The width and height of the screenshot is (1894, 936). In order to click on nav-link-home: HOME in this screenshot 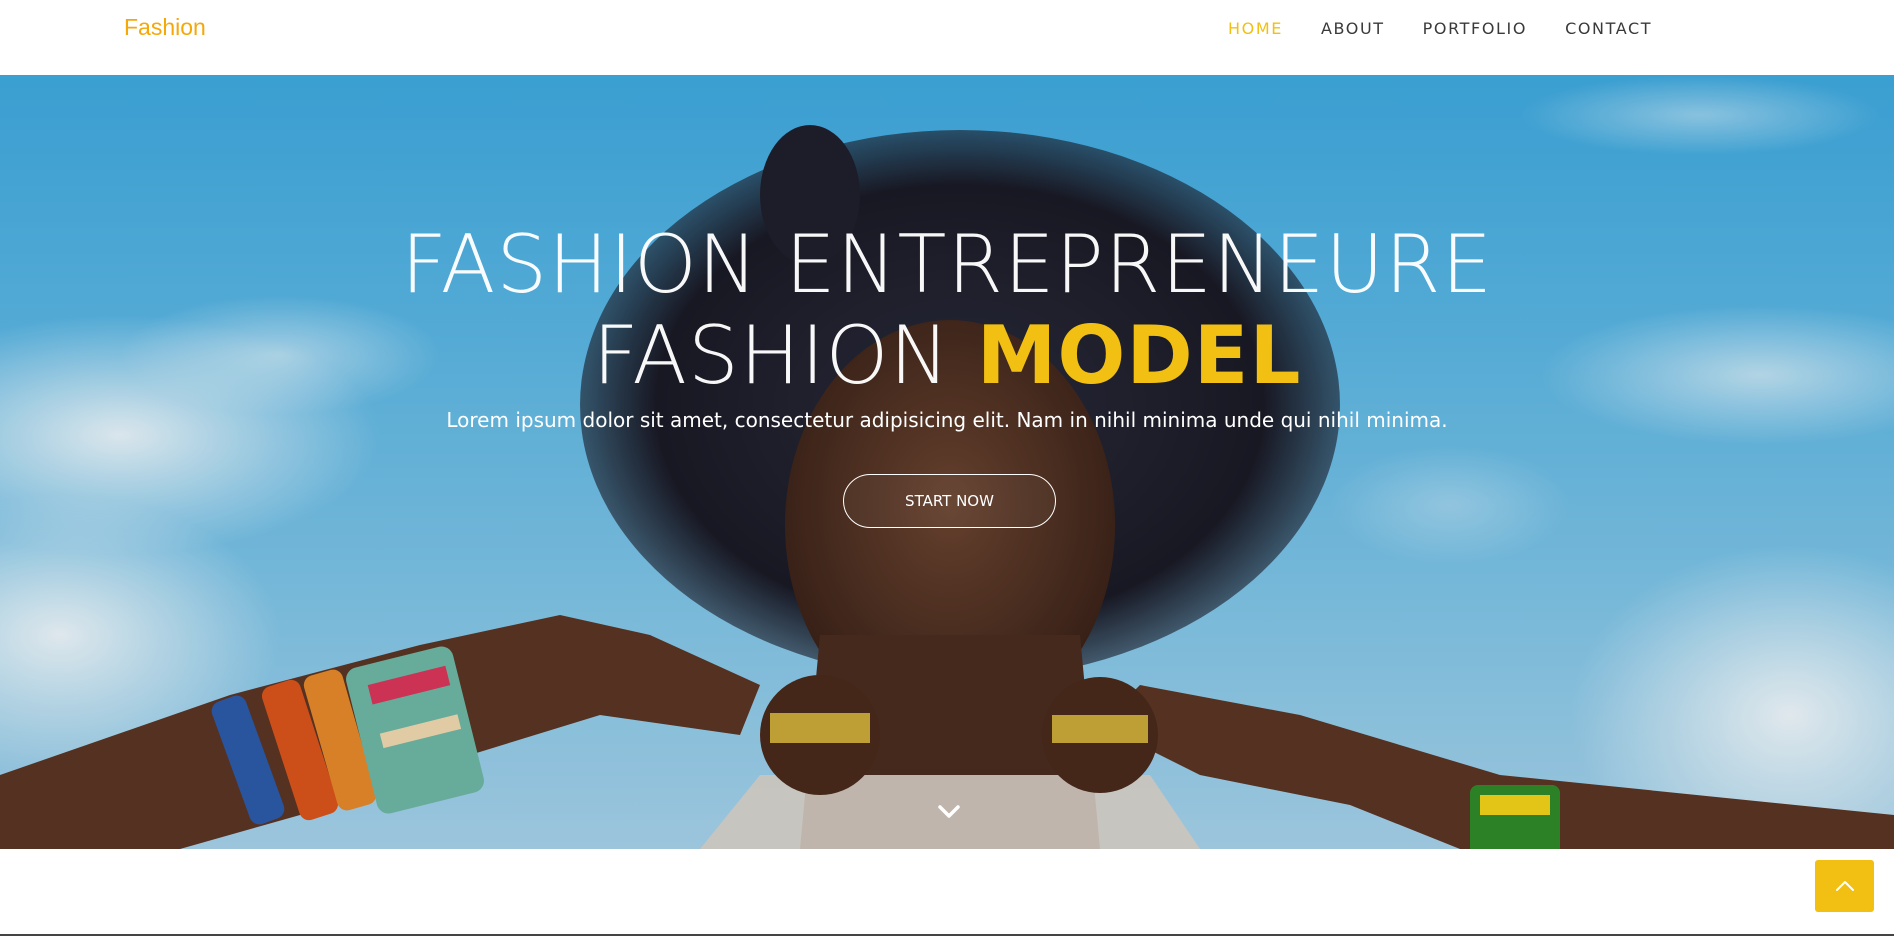, I will do `click(1255, 29)`.